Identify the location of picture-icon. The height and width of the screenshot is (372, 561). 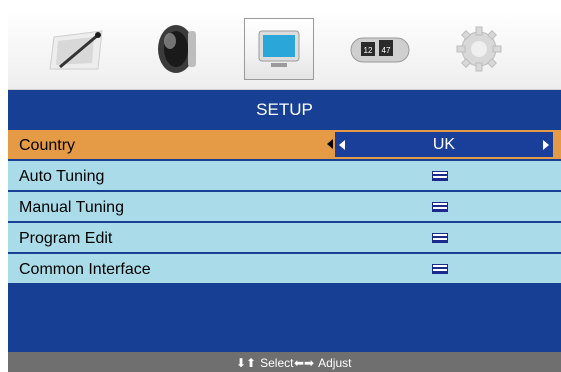
(78, 49).